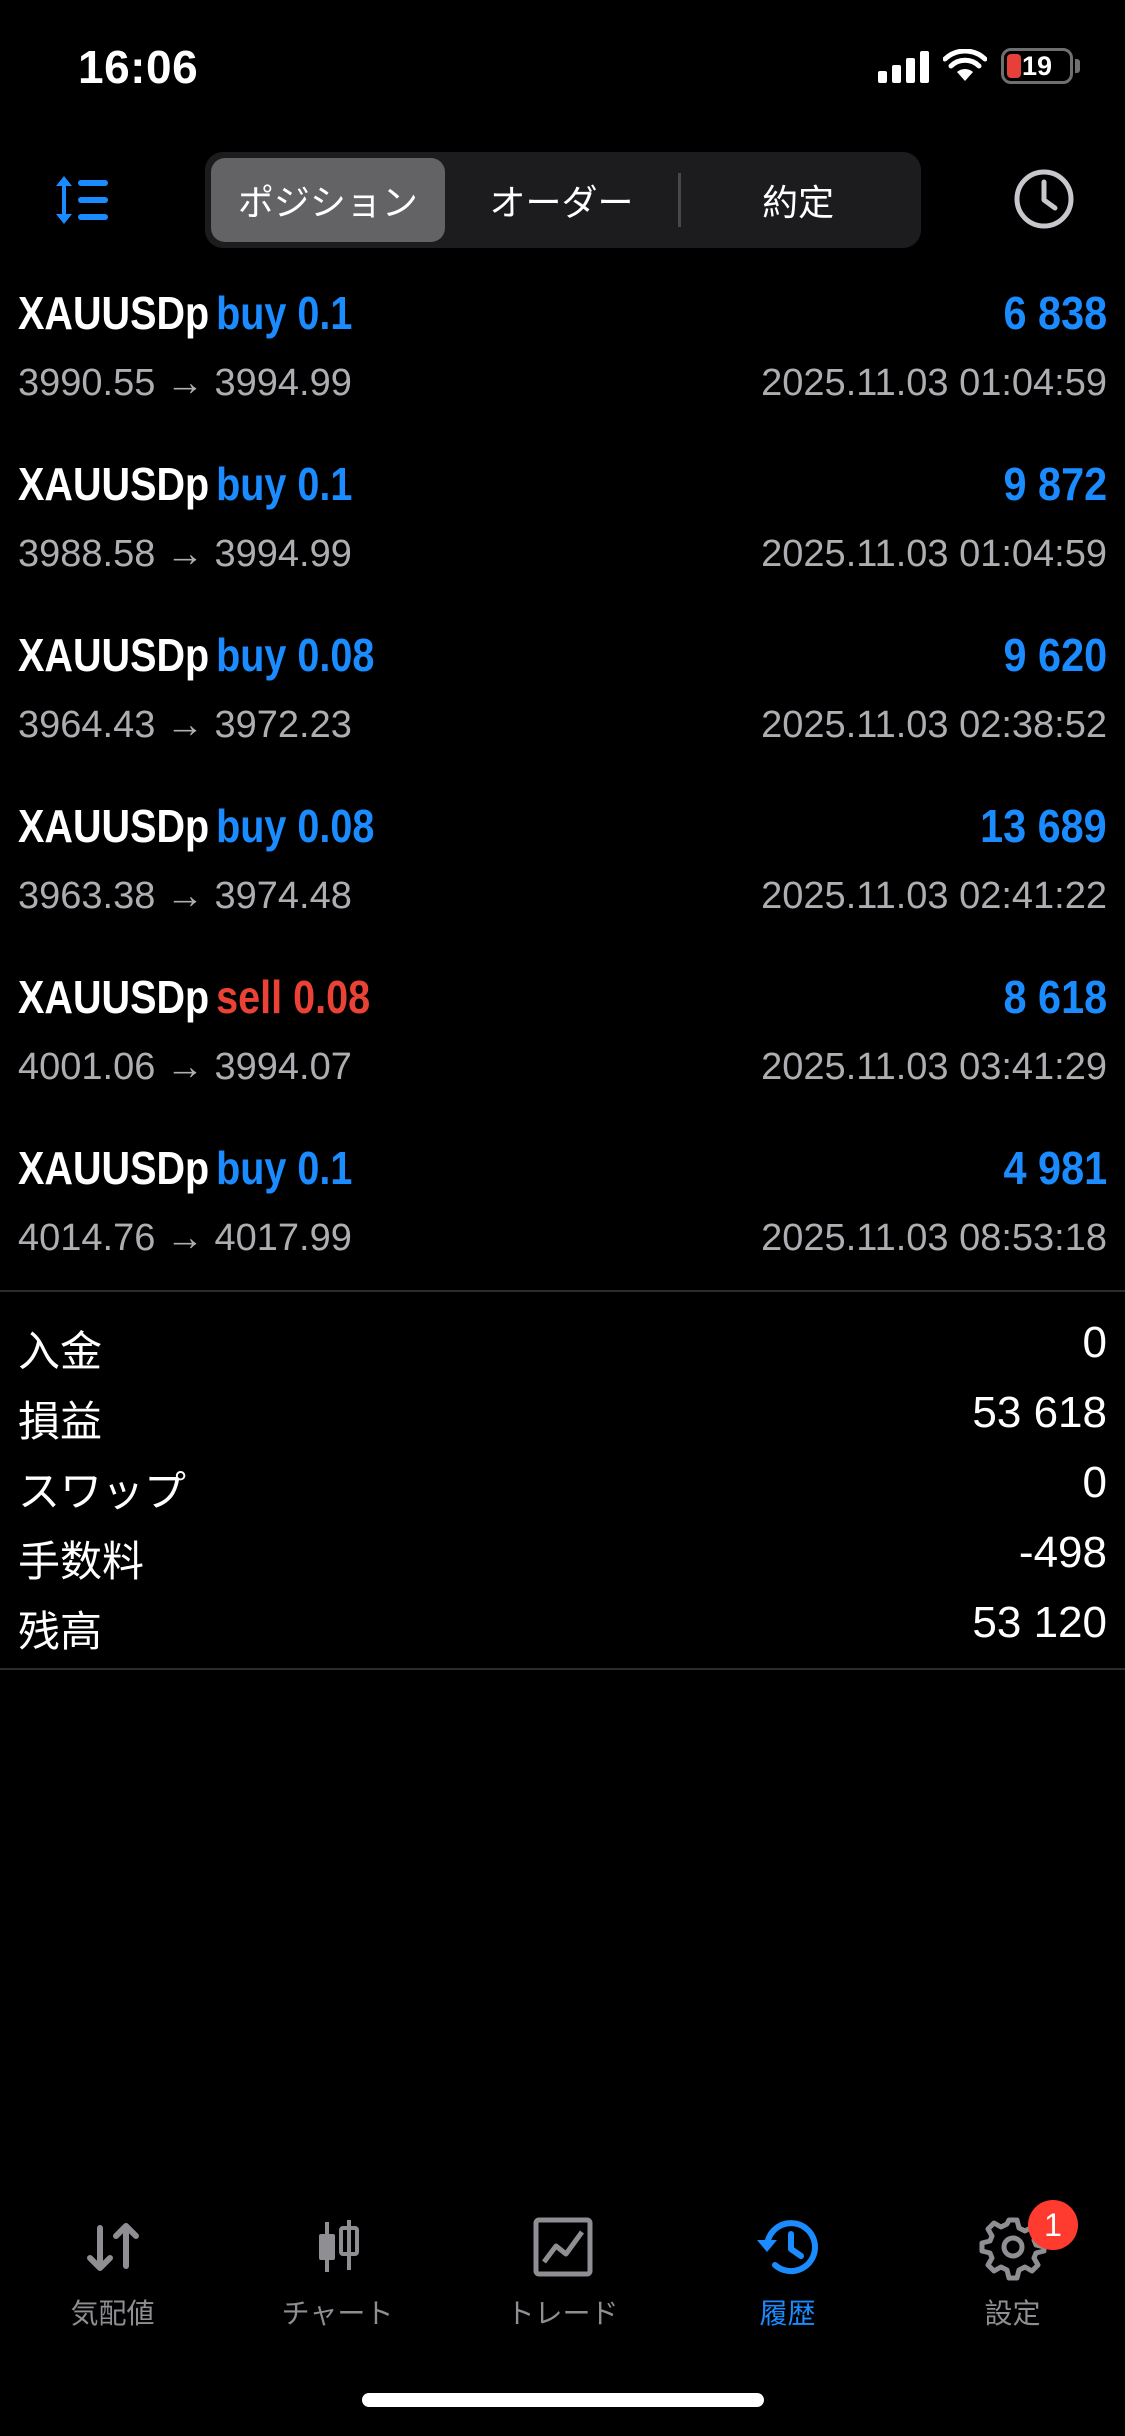 The width and height of the screenshot is (1125, 2436). I want to click on tab-label: 気配値, so click(112, 2313).